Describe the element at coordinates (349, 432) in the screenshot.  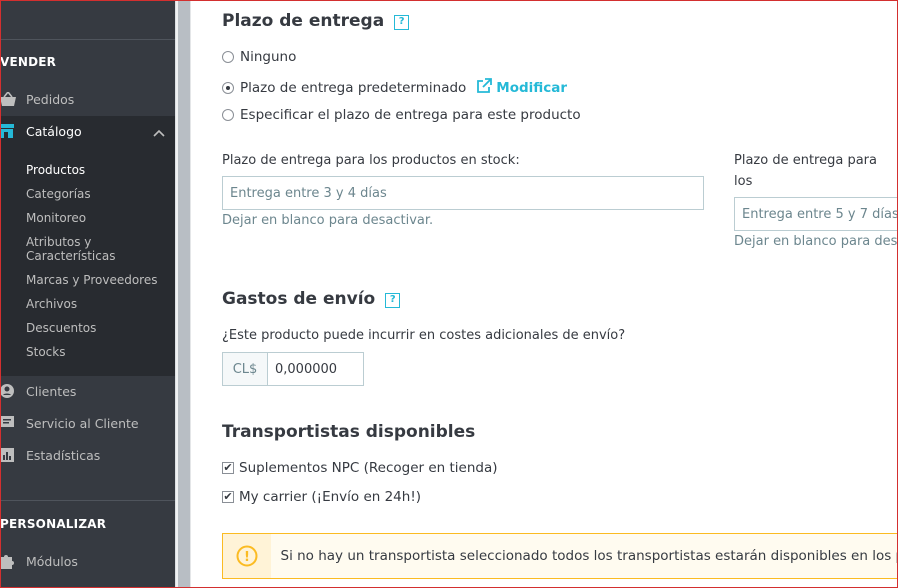
I see `carriers-heading: Transportistas disponibles` at that location.